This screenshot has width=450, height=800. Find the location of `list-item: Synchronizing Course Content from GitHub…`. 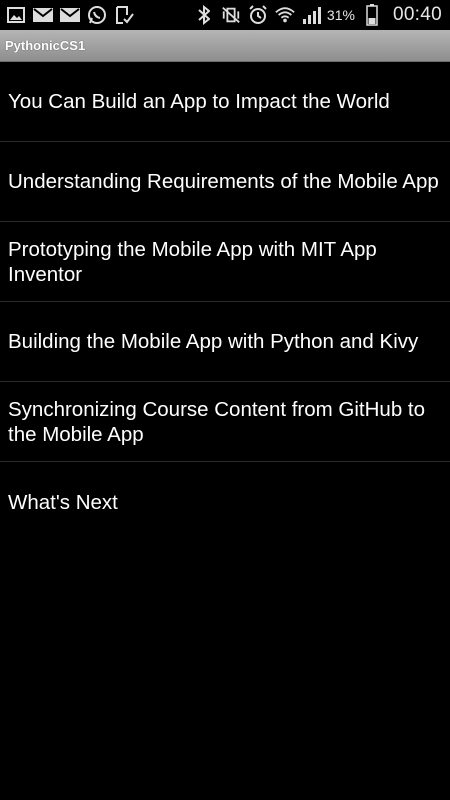

list-item: Synchronizing Course Content from GitHub… is located at coordinates (225, 422).